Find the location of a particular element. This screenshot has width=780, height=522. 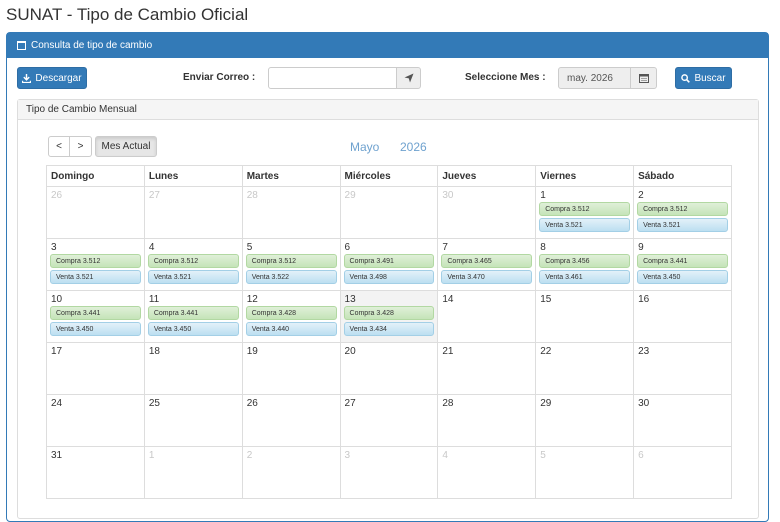

day-number: 1 is located at coordinates (543, 195).